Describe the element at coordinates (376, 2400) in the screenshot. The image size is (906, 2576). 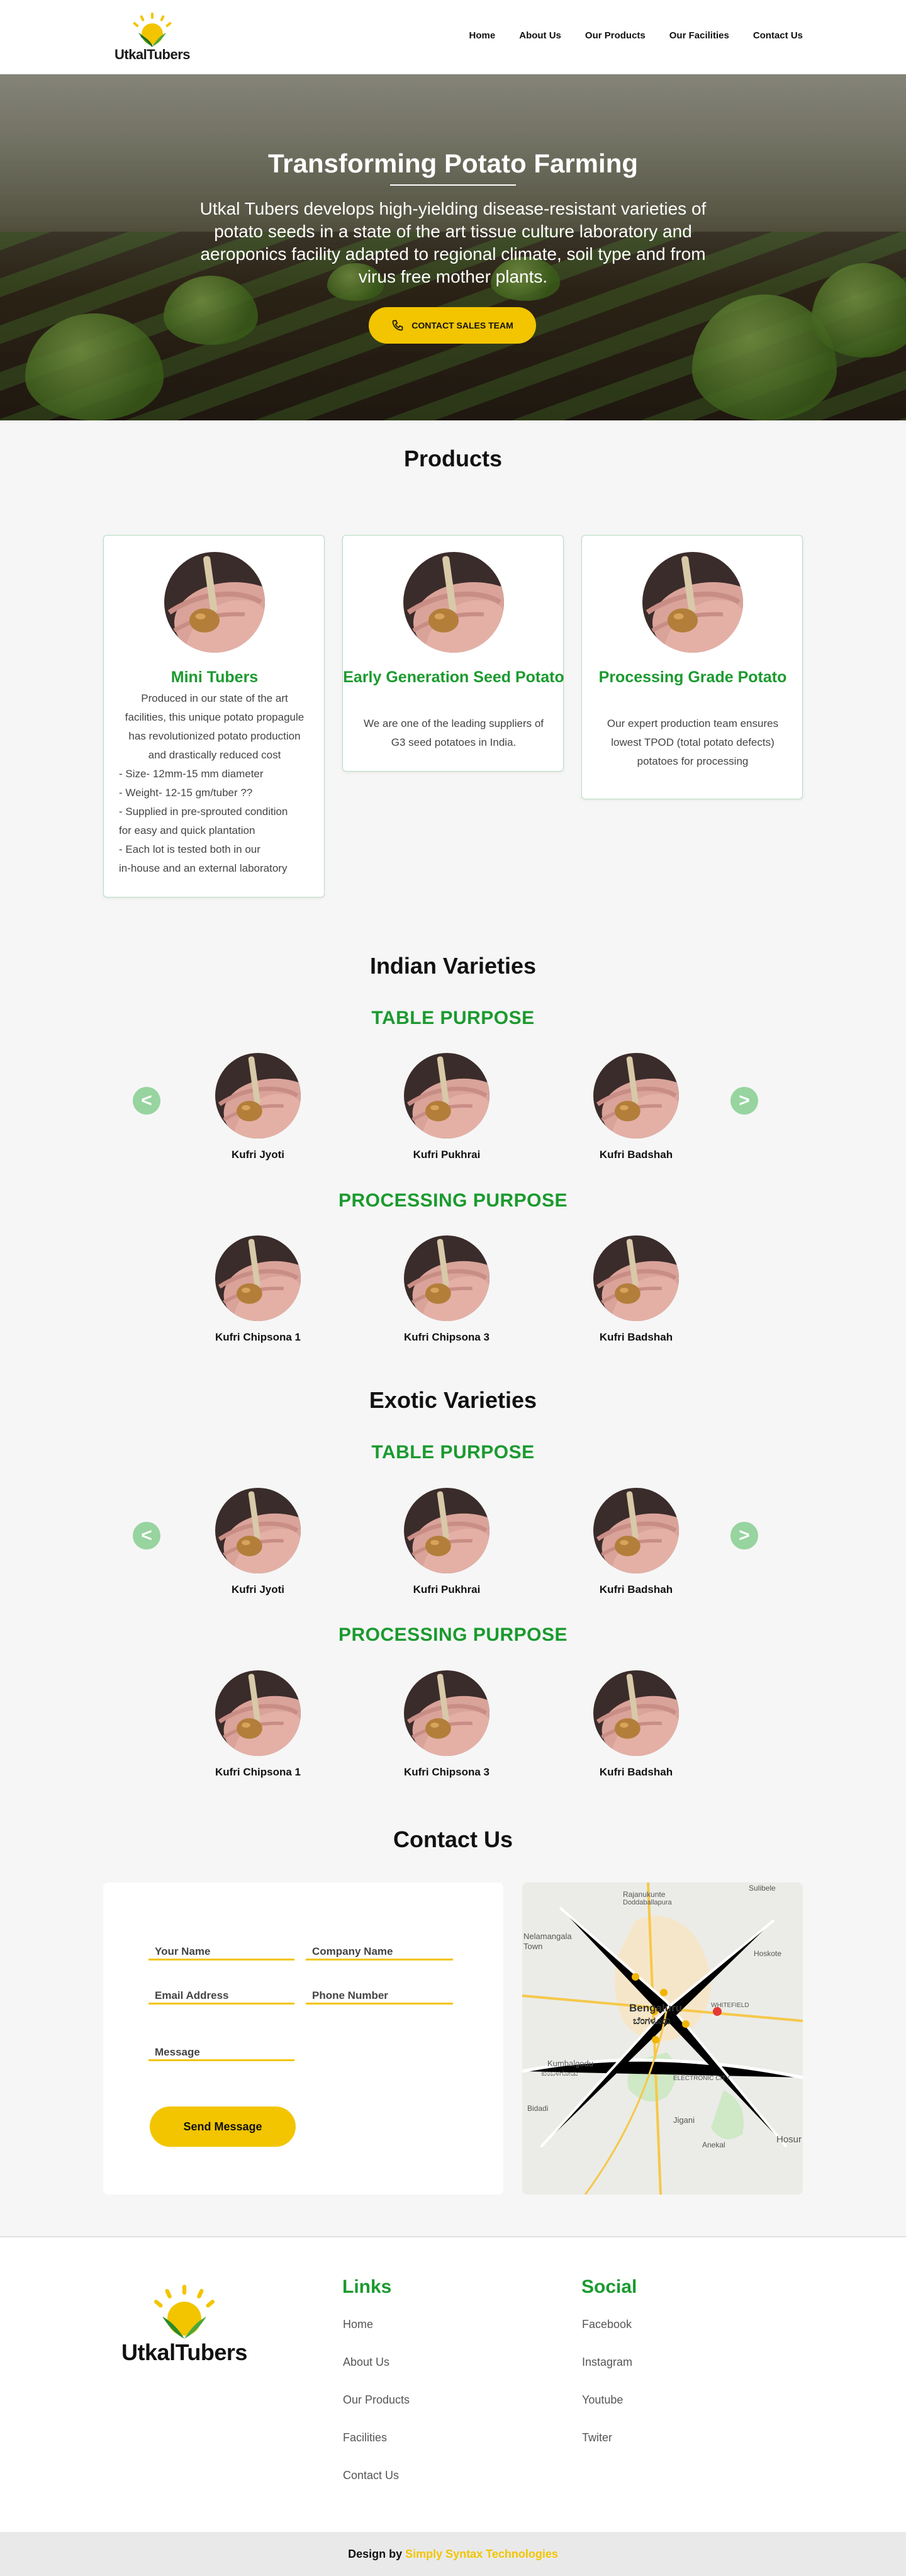
I see `footer-link-our-products: Our Products` at that location.